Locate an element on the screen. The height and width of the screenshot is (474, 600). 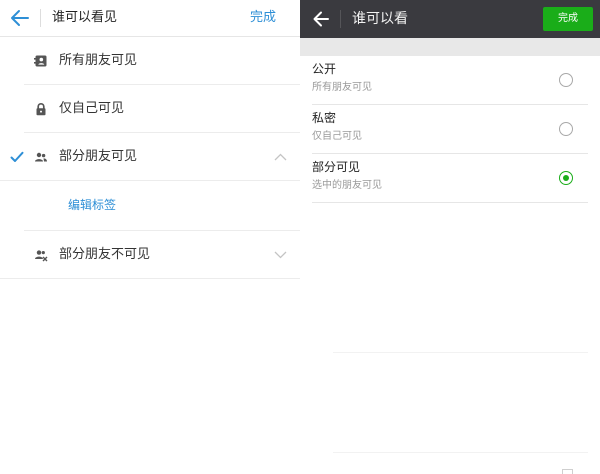
left-header: 谁可以看见 完成 is located at coordinates (150, 18).